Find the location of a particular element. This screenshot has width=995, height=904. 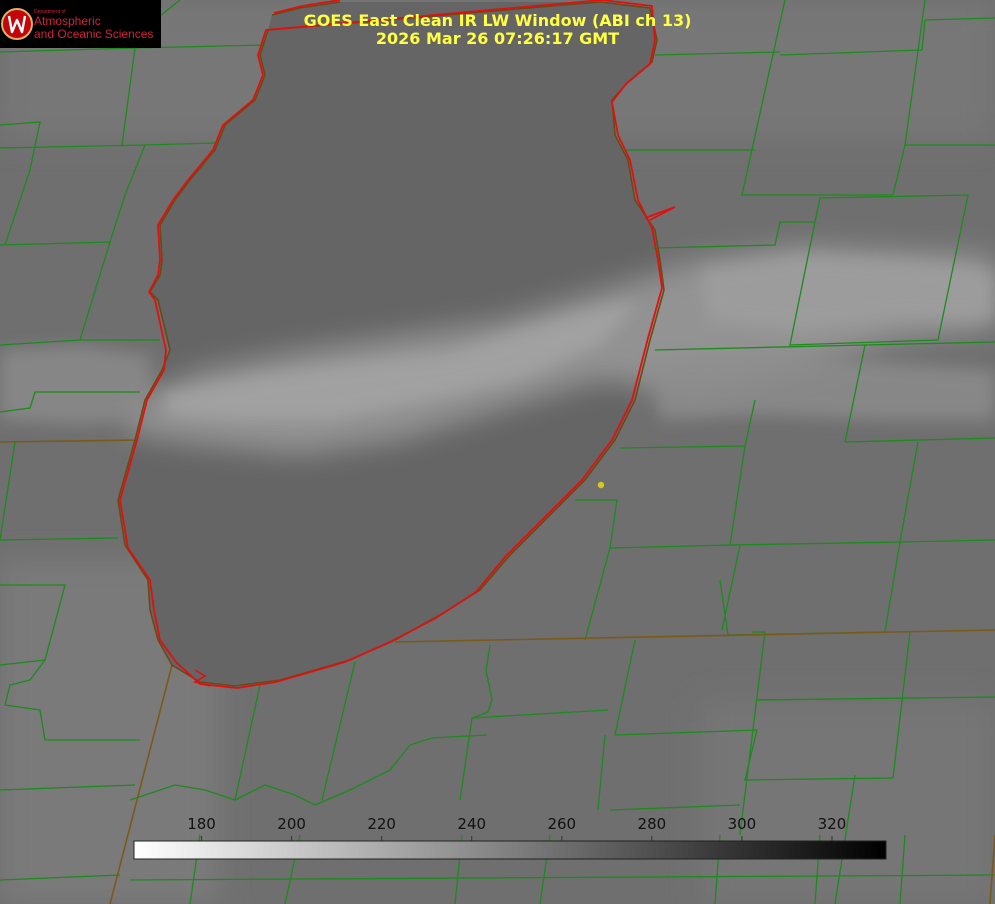

colorbar-tick-label: 200 is located at coordinates (291, 824).